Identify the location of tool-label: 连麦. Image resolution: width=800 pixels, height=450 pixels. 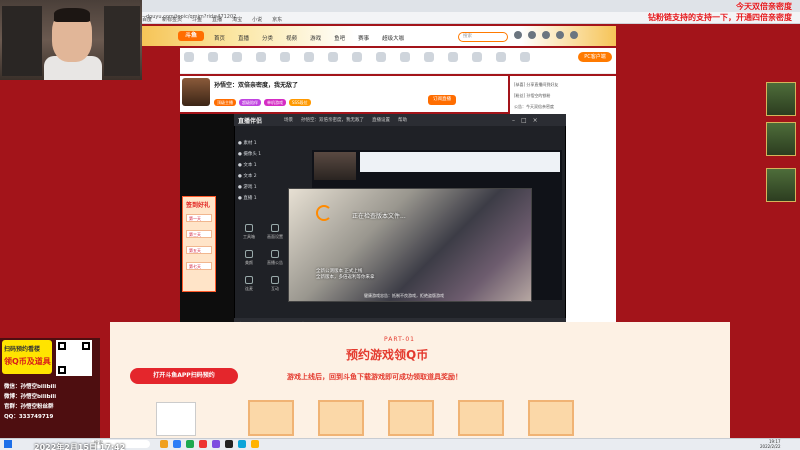
(249, 288).